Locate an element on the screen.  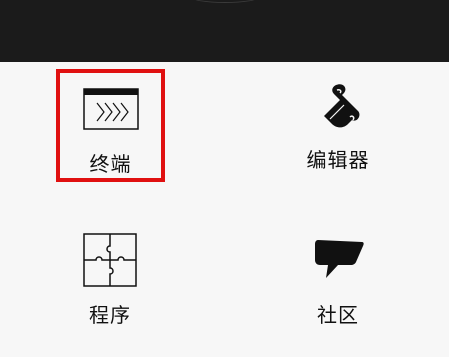
terminal-icon is located at coordinates (110, 111).